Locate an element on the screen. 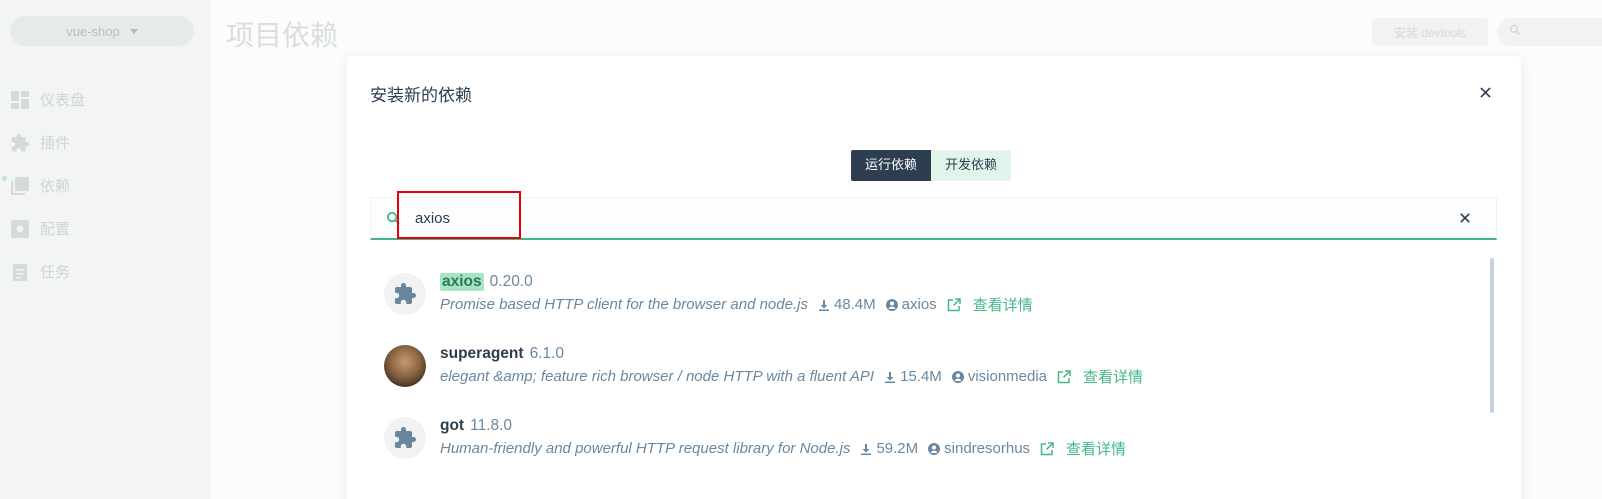 The height and width of the screenshot is (499, 1602). download-count: 15.4M is located at coordinates (913, 376).